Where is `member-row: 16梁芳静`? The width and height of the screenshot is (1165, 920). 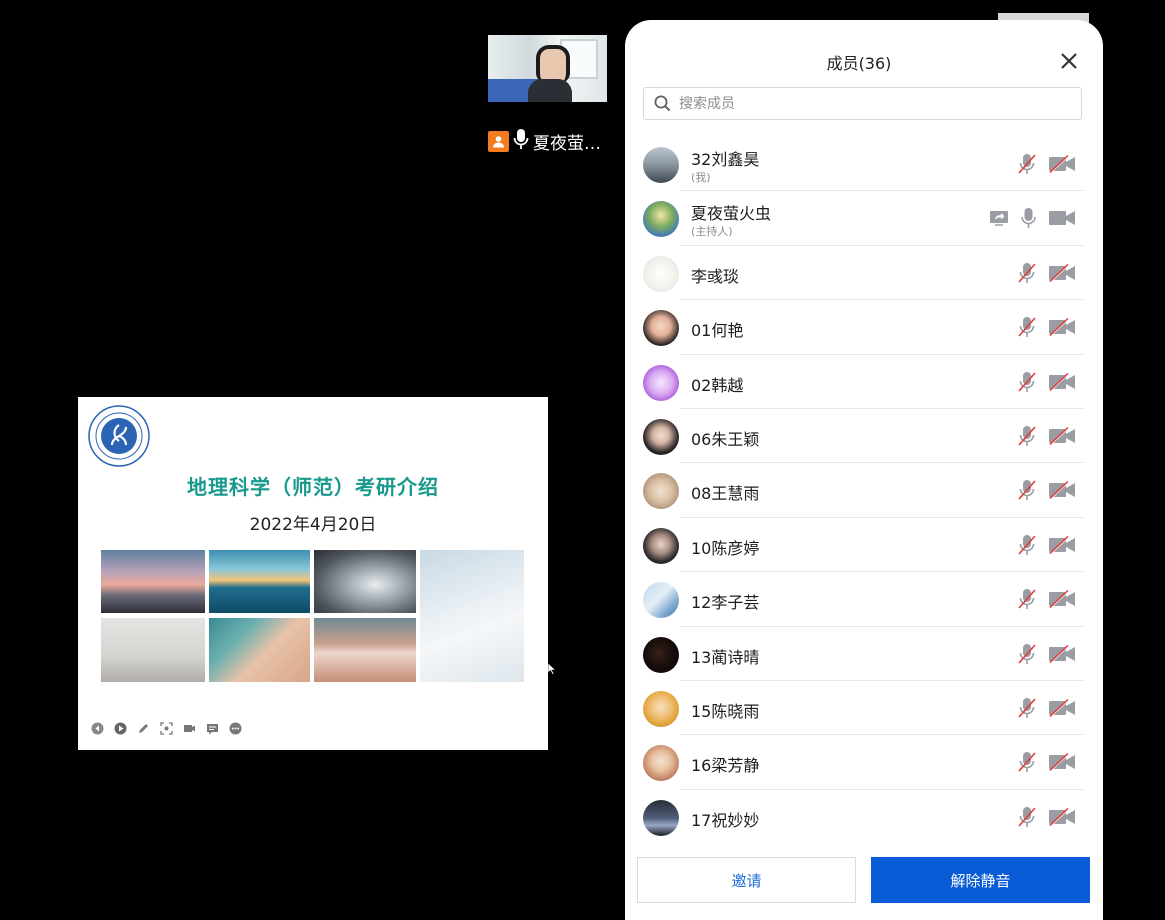
member-row: 16梁芳静 is located at coordinates (863, 763).